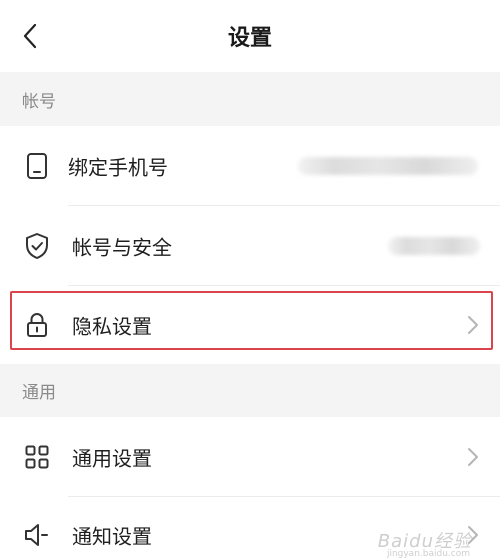 The image size is (500, 559). What do you see at coordinates (122, 247) in the screenshot?
I see `settings-row-label: 帐号与安全` at bounding box center [122, 247].